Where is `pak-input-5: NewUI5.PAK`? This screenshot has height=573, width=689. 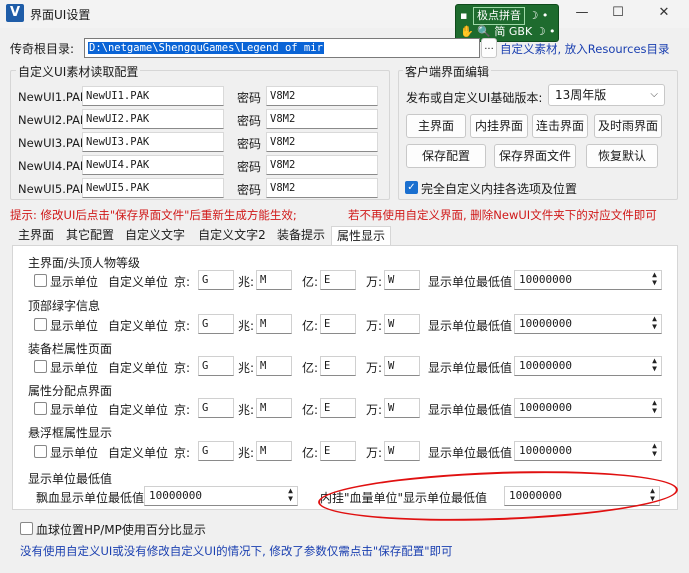
pak-input-5: NewUI5.PAK is located at coordinates (153, 188).